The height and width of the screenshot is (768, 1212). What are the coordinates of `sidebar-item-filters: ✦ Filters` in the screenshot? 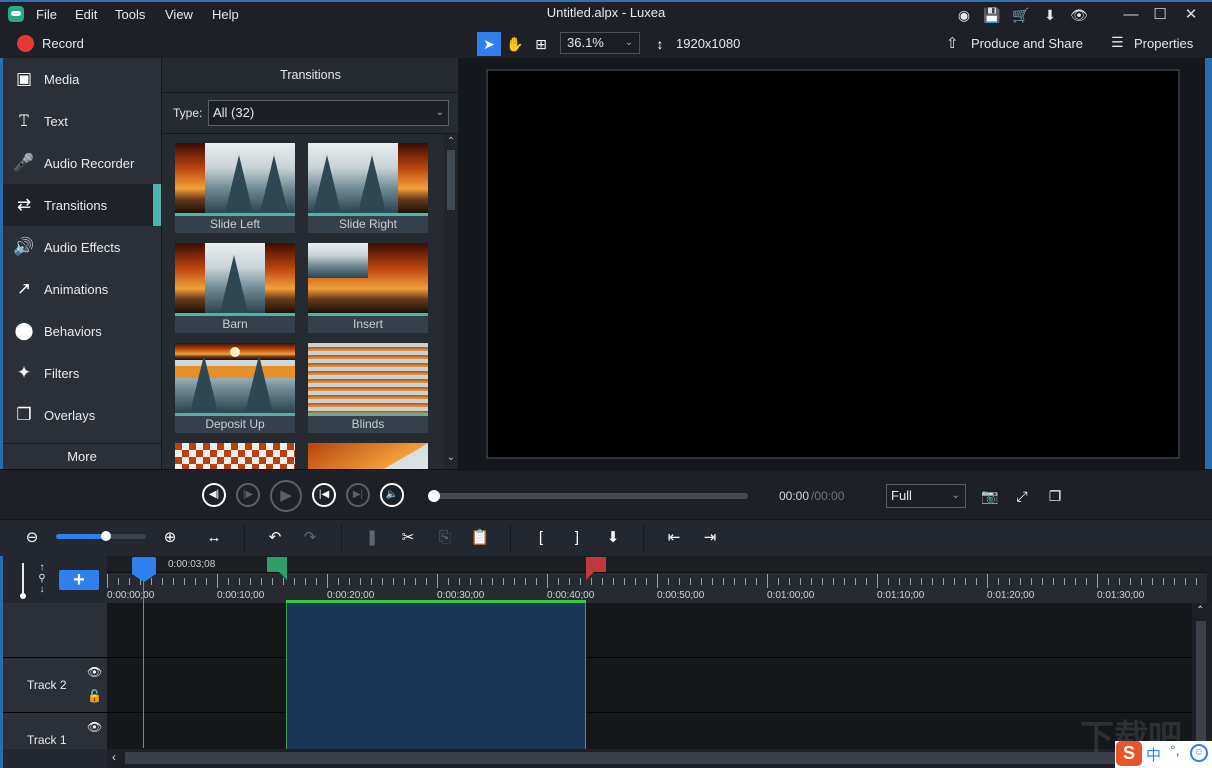 It's located at (82, 373).